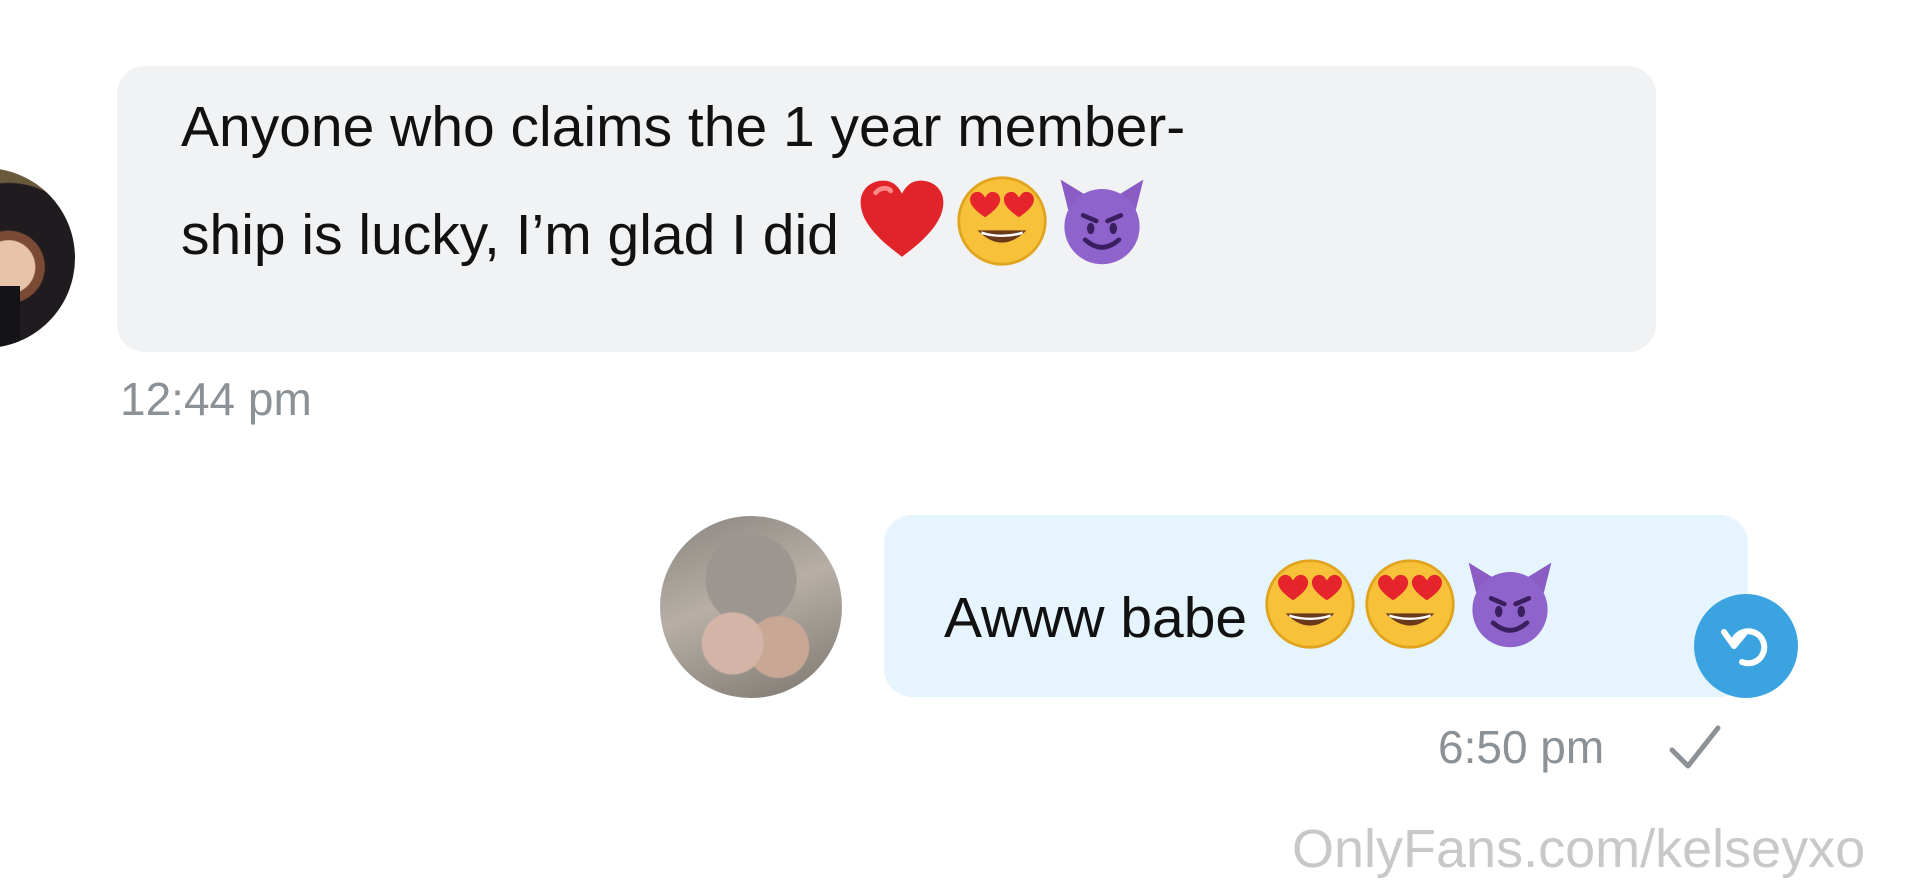  Describe the element at coordinates (510, 235) in the screenshot. I see `message-text-line-2-text: ship is lucky, I’m glad I did` at that location.